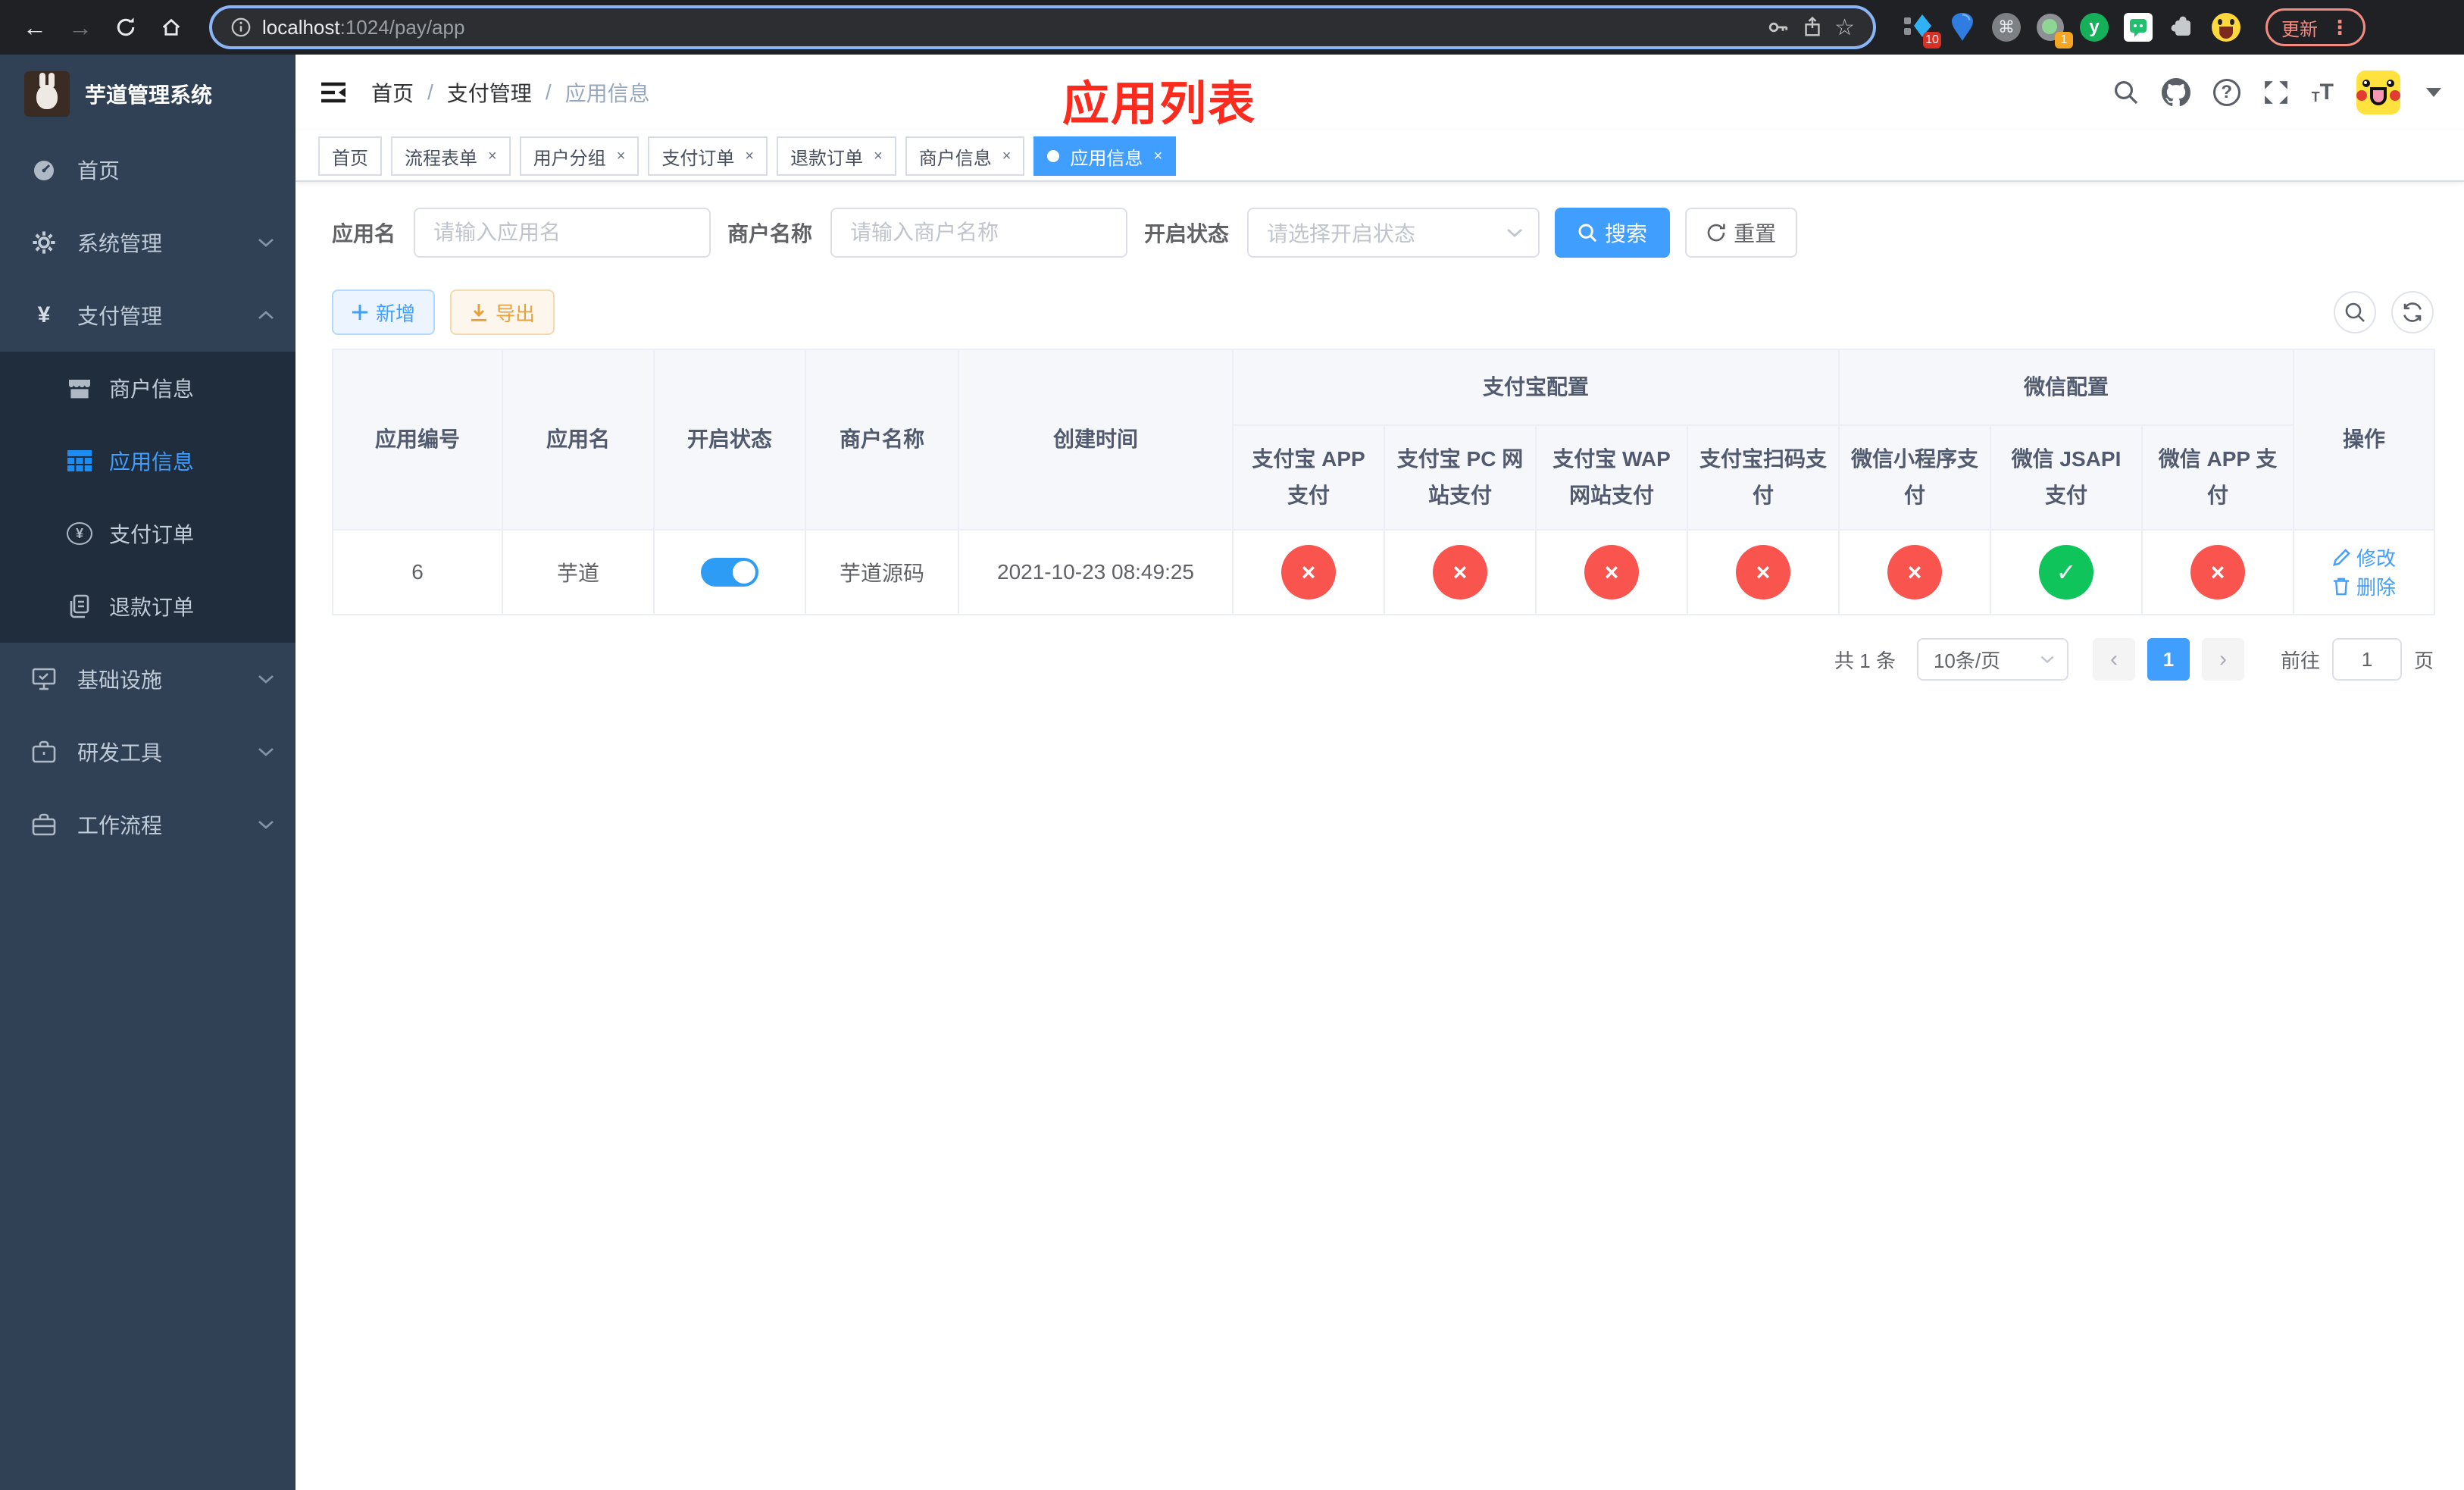  I want to click on sidebar-item-pay-order: ¥ 支付订单, so click(147, 533).